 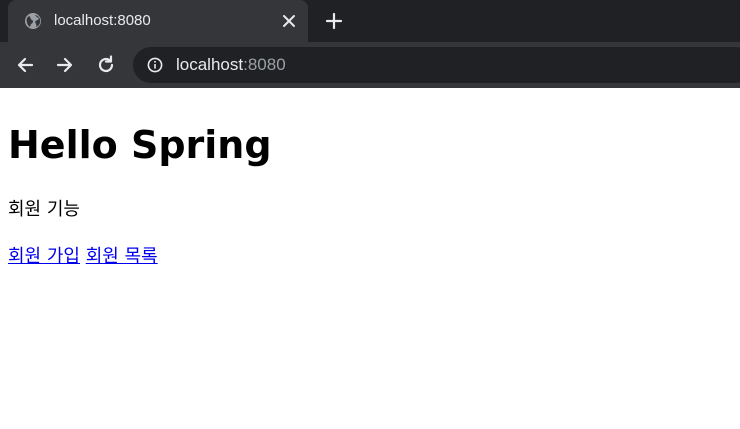 I want to click on url-host: localhost, so click(x=210, y=64).